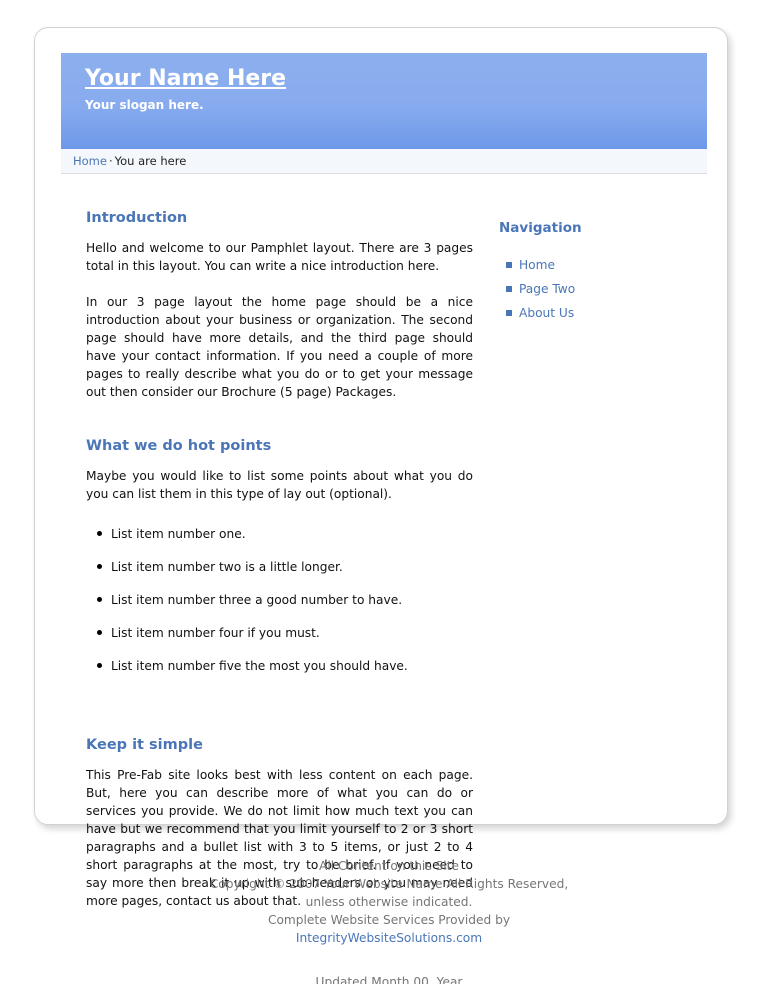 The width and height of the screenshot is (778, 984). What do you see at coordinates (384, 101) in the screenshot?
I see `site-banner: Your Name Here Your slogan here.` at bounding box center [384, 101].